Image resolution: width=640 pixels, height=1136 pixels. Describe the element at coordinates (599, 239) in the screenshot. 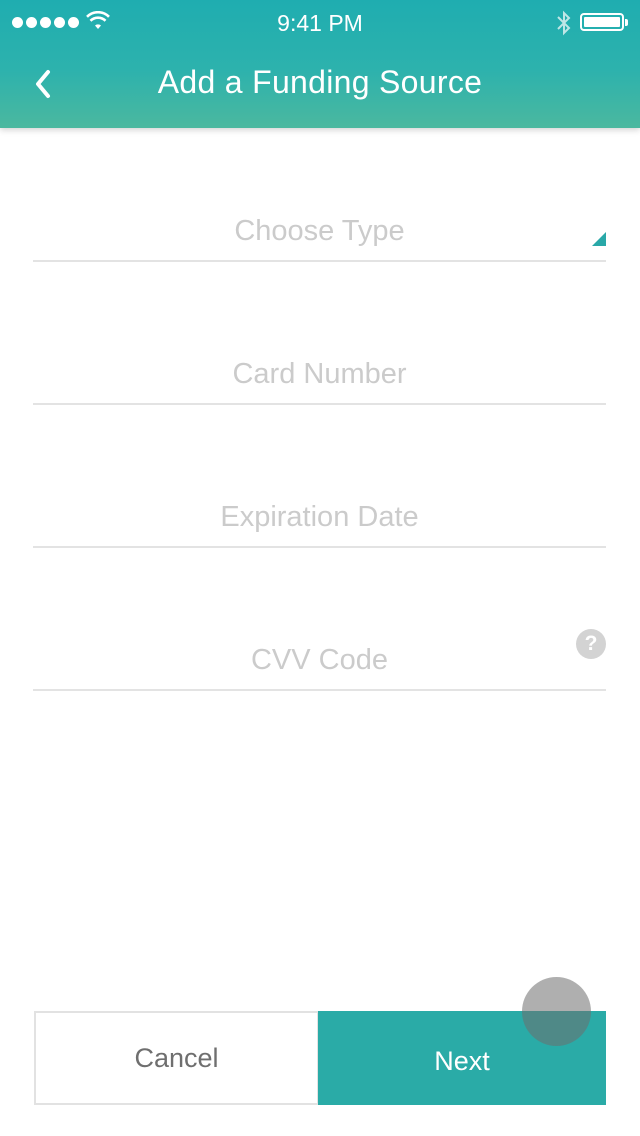

I see `dropdown-triangle-icon` at that location.